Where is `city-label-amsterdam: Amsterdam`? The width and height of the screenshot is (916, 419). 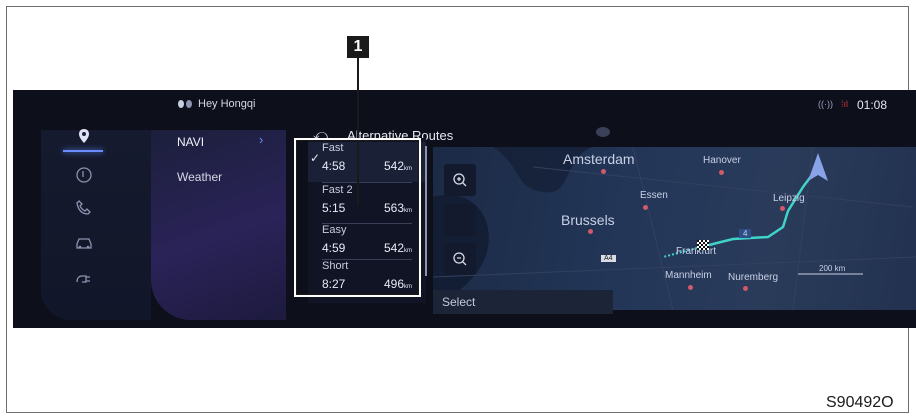 city-label-amsterdam: Amsterdam is located at coordinates (599, 159).